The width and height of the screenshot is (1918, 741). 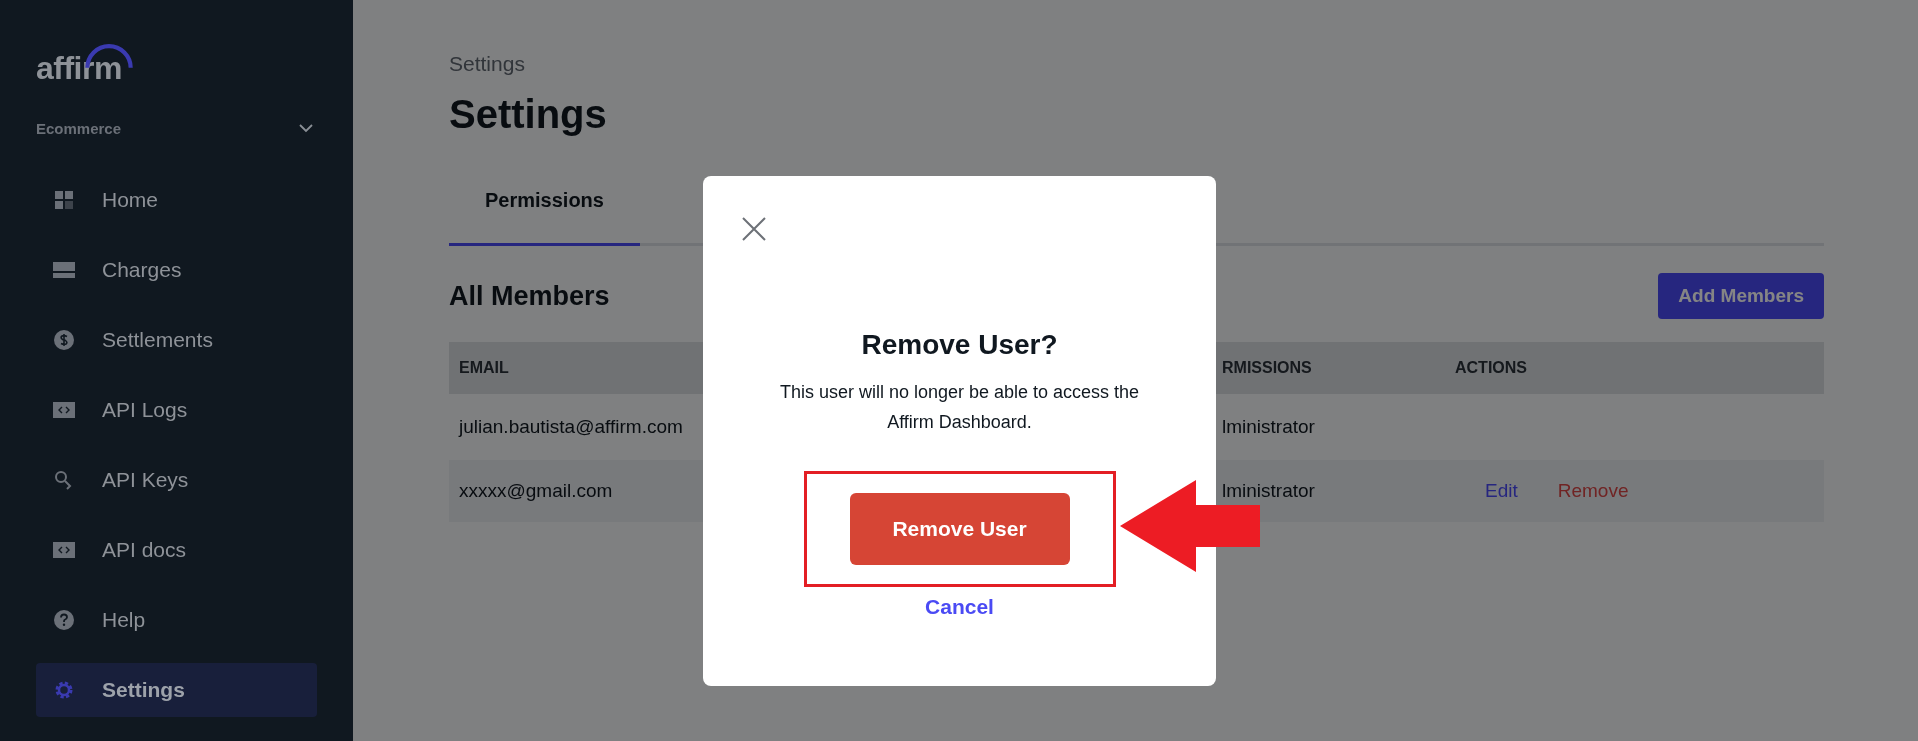 I want to click on email-cell-text: xxxxx@gmail.com, so click(x=536, y=491).